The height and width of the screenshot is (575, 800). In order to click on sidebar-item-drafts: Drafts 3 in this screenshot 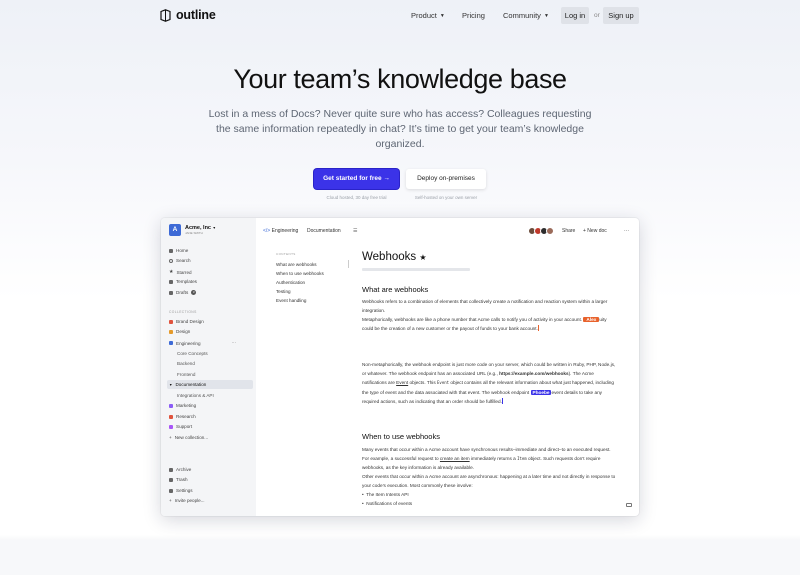, I will do `click(183, 292)`.